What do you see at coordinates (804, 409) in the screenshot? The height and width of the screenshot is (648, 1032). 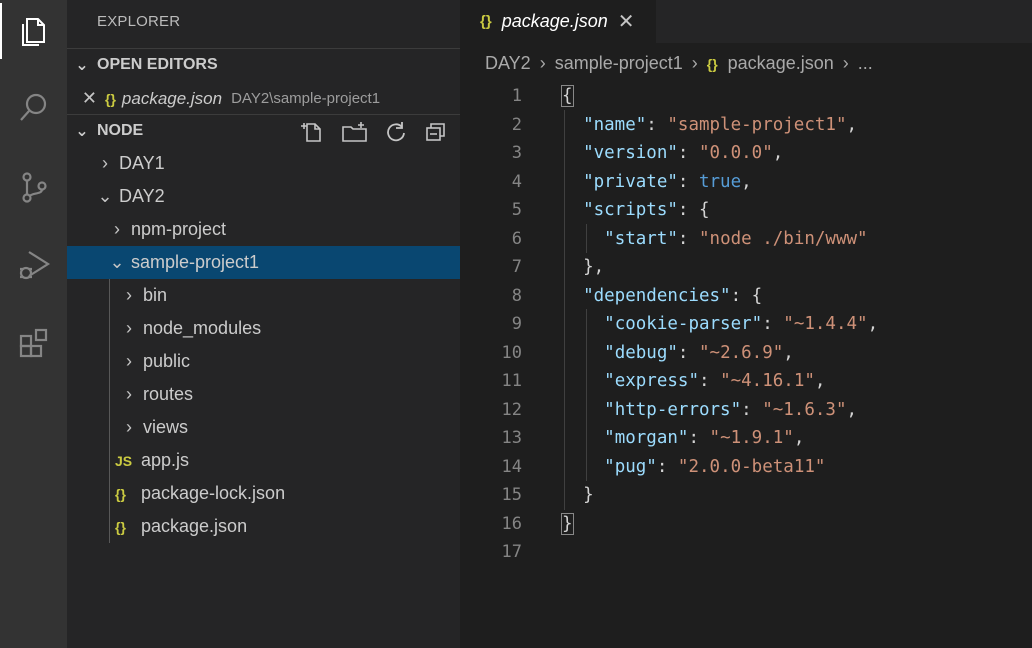 I see `code-token: "~1.6.3"` at bounding box center [804, 409].